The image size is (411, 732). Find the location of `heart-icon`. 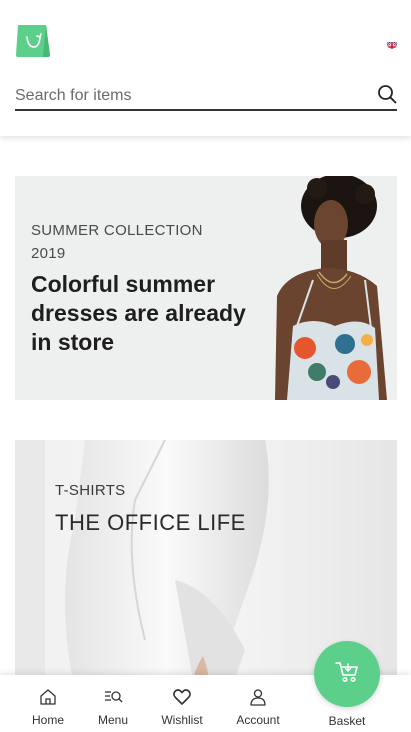

heart-icon is located at coordinates (182, 697).